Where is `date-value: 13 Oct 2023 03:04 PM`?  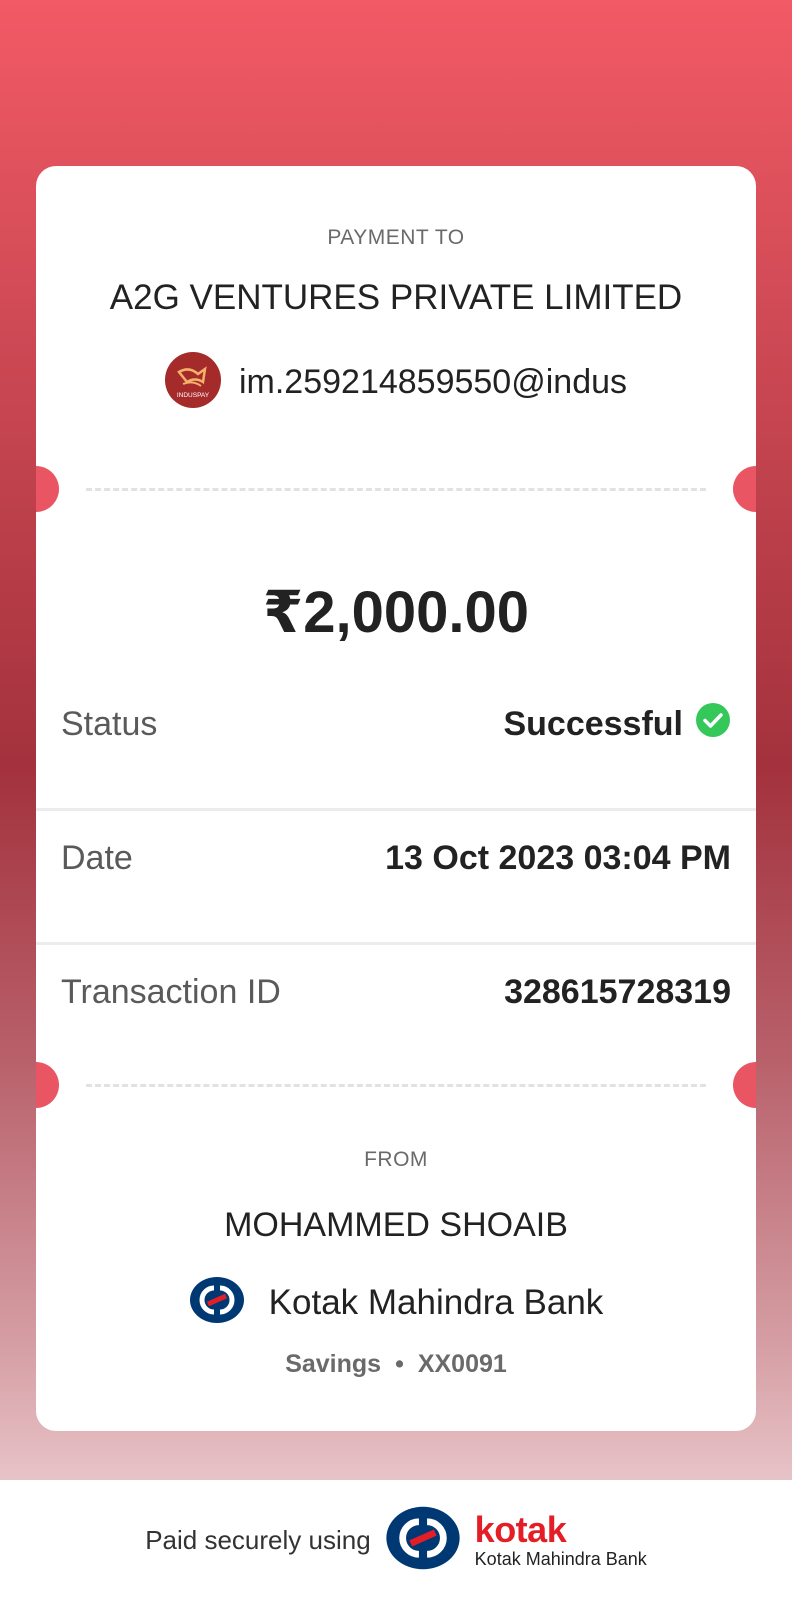 date-value: 13 Oct 2023 03:04 PM is located at coordinates (558, 857).